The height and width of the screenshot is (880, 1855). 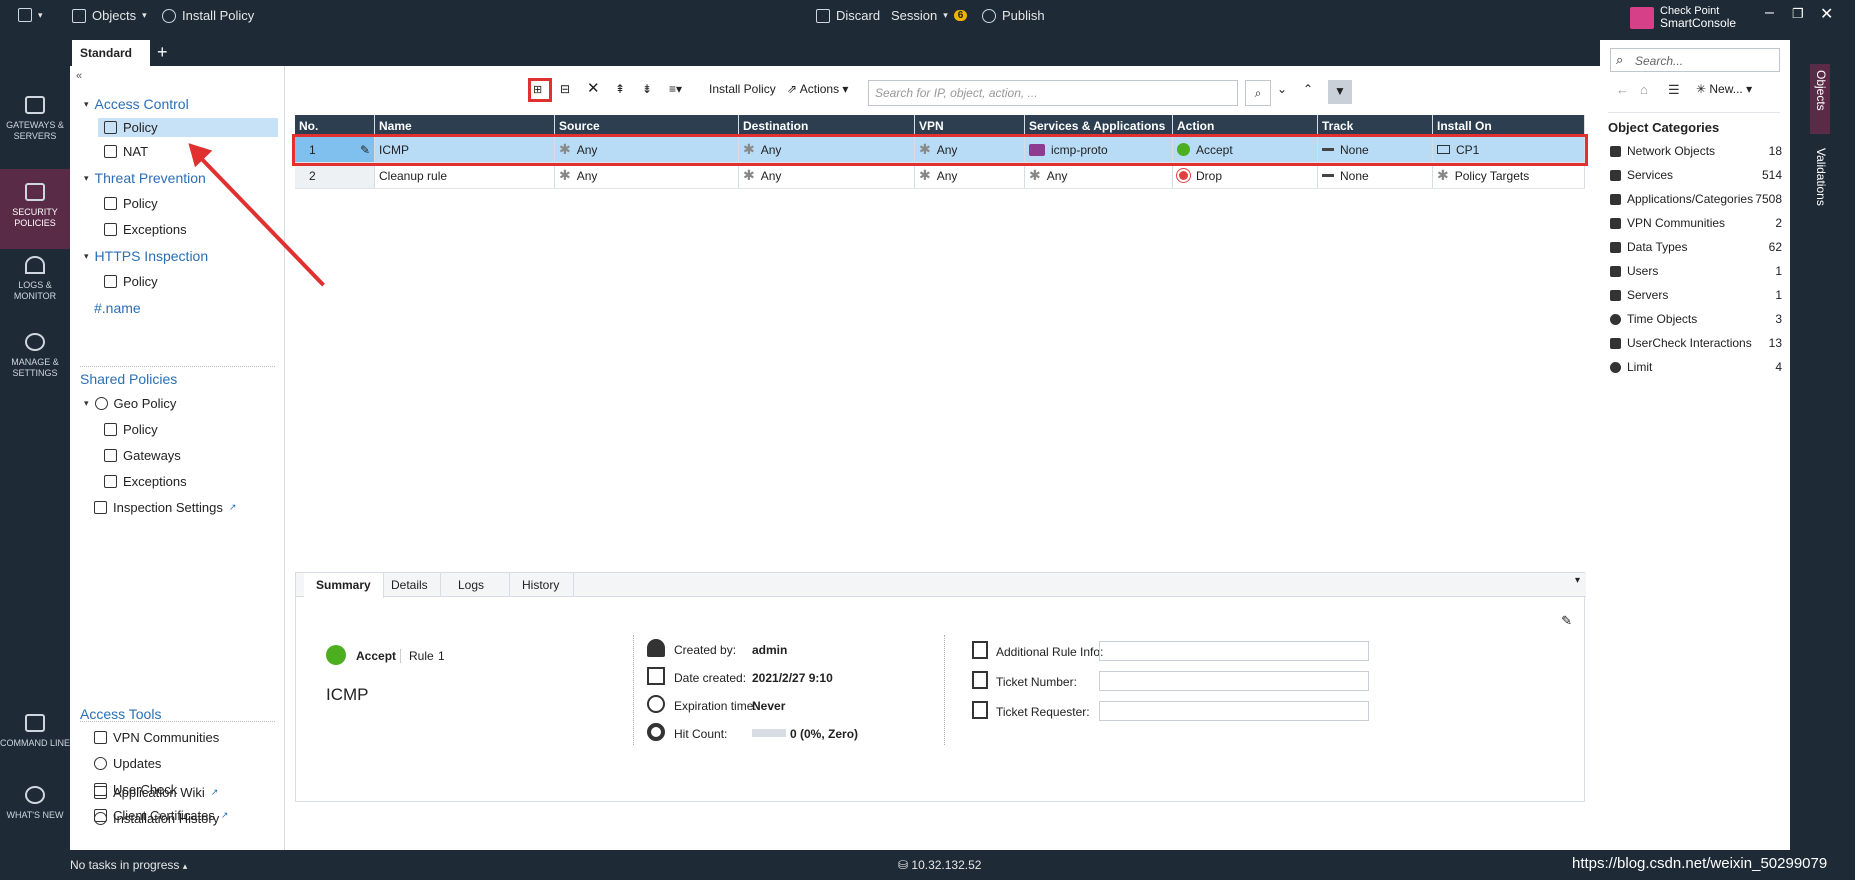 What do you see at coordinates (35, 127) in the screenshot?
I see `rail-gateways-servers: GATEWAYS & SERVERS` at bounding box center [35, 127].